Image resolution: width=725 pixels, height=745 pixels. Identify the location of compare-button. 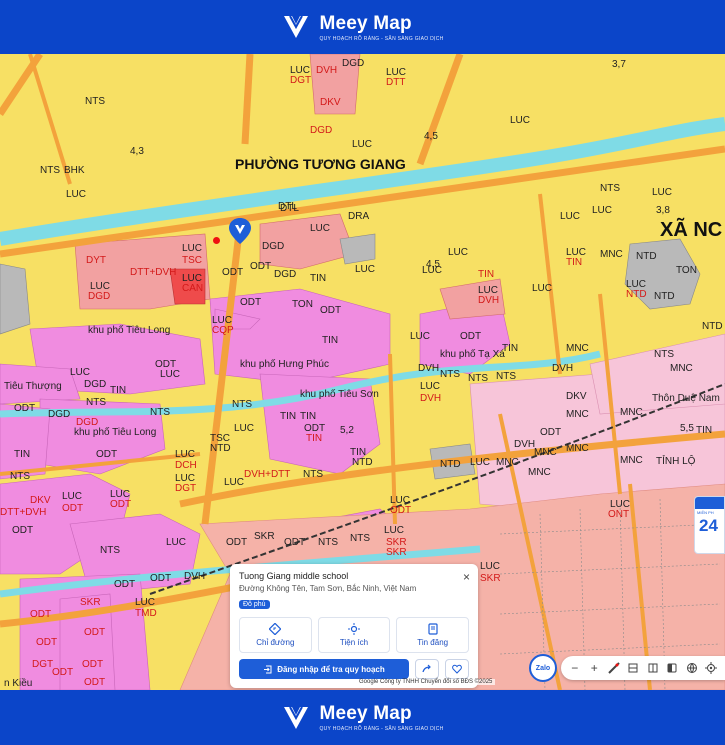
(672, 668).